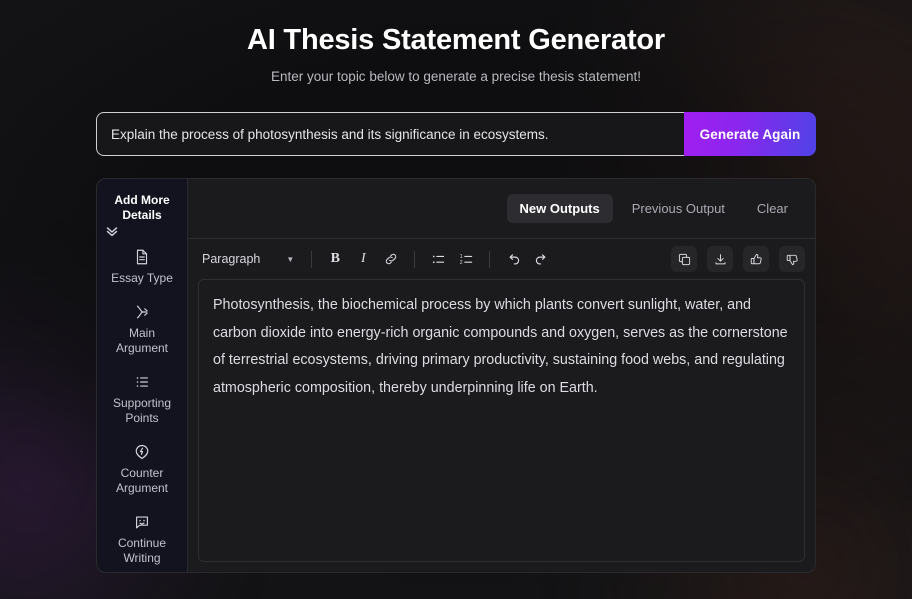  Describe the element at coordinates (142, 340) in the screenshot. I see `sidebar-item-label: Main Argument` at that location.